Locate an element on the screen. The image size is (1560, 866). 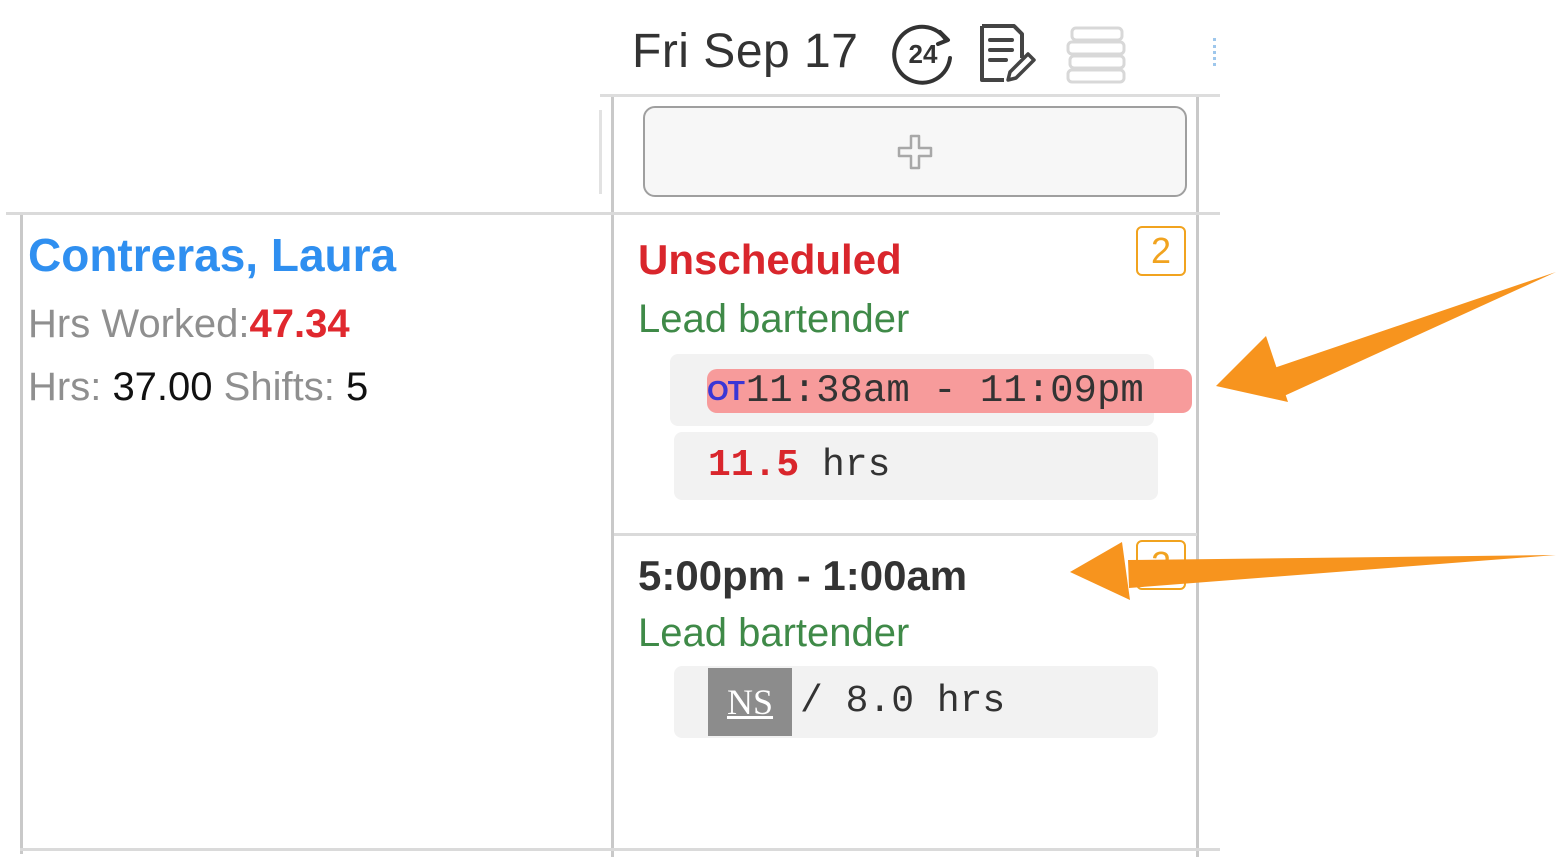
left-border is located at coordinates (21, 534).